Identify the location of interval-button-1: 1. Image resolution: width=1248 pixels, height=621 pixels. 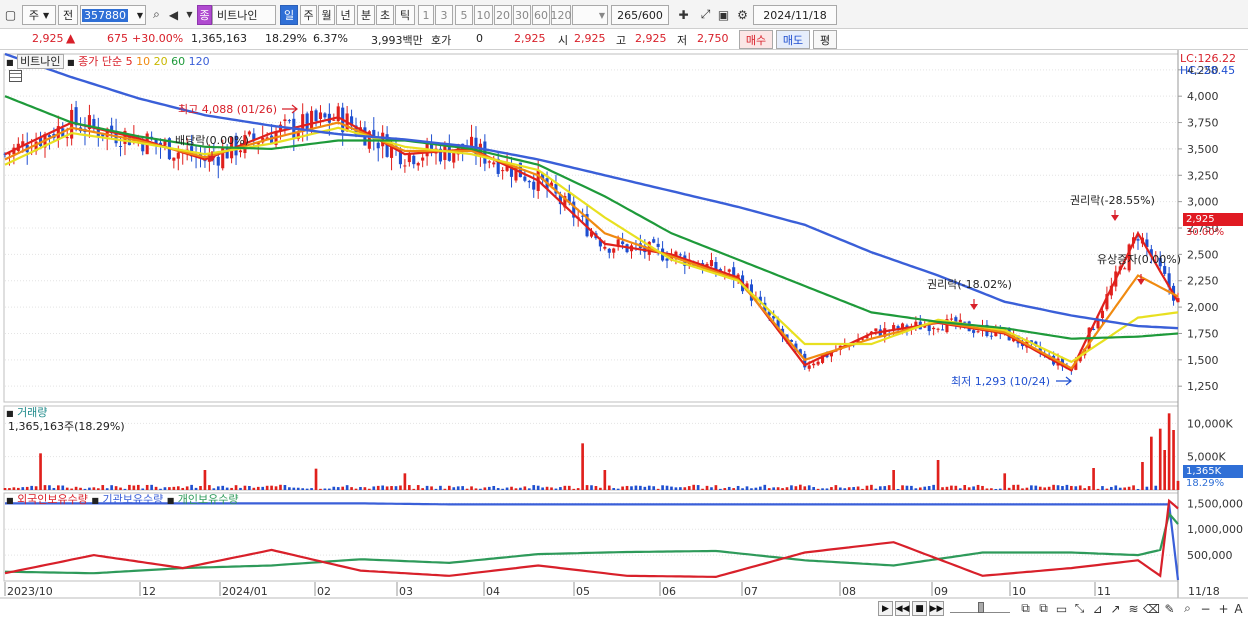
(426, 15).